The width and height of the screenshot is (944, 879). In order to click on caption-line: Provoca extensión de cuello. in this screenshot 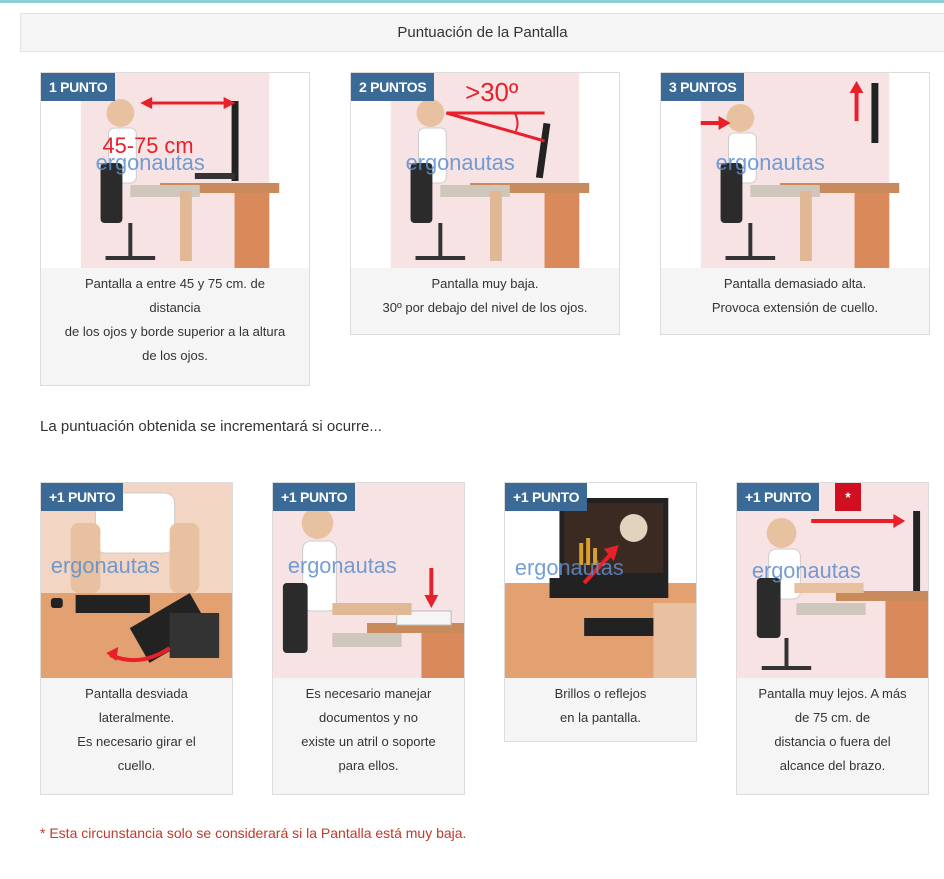, I will do `click(795, 307)`.